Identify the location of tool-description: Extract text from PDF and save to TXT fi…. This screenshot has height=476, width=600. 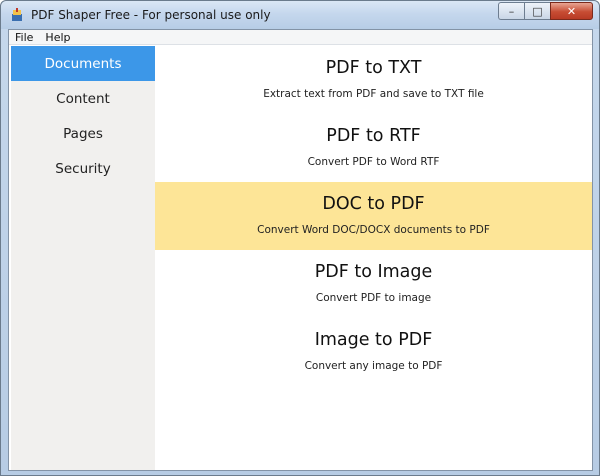
(373, 94).